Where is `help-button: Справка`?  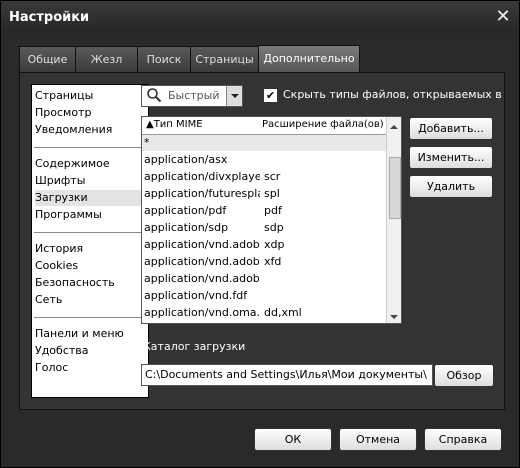 help-button: Справка is located at coordinates (463, 439).